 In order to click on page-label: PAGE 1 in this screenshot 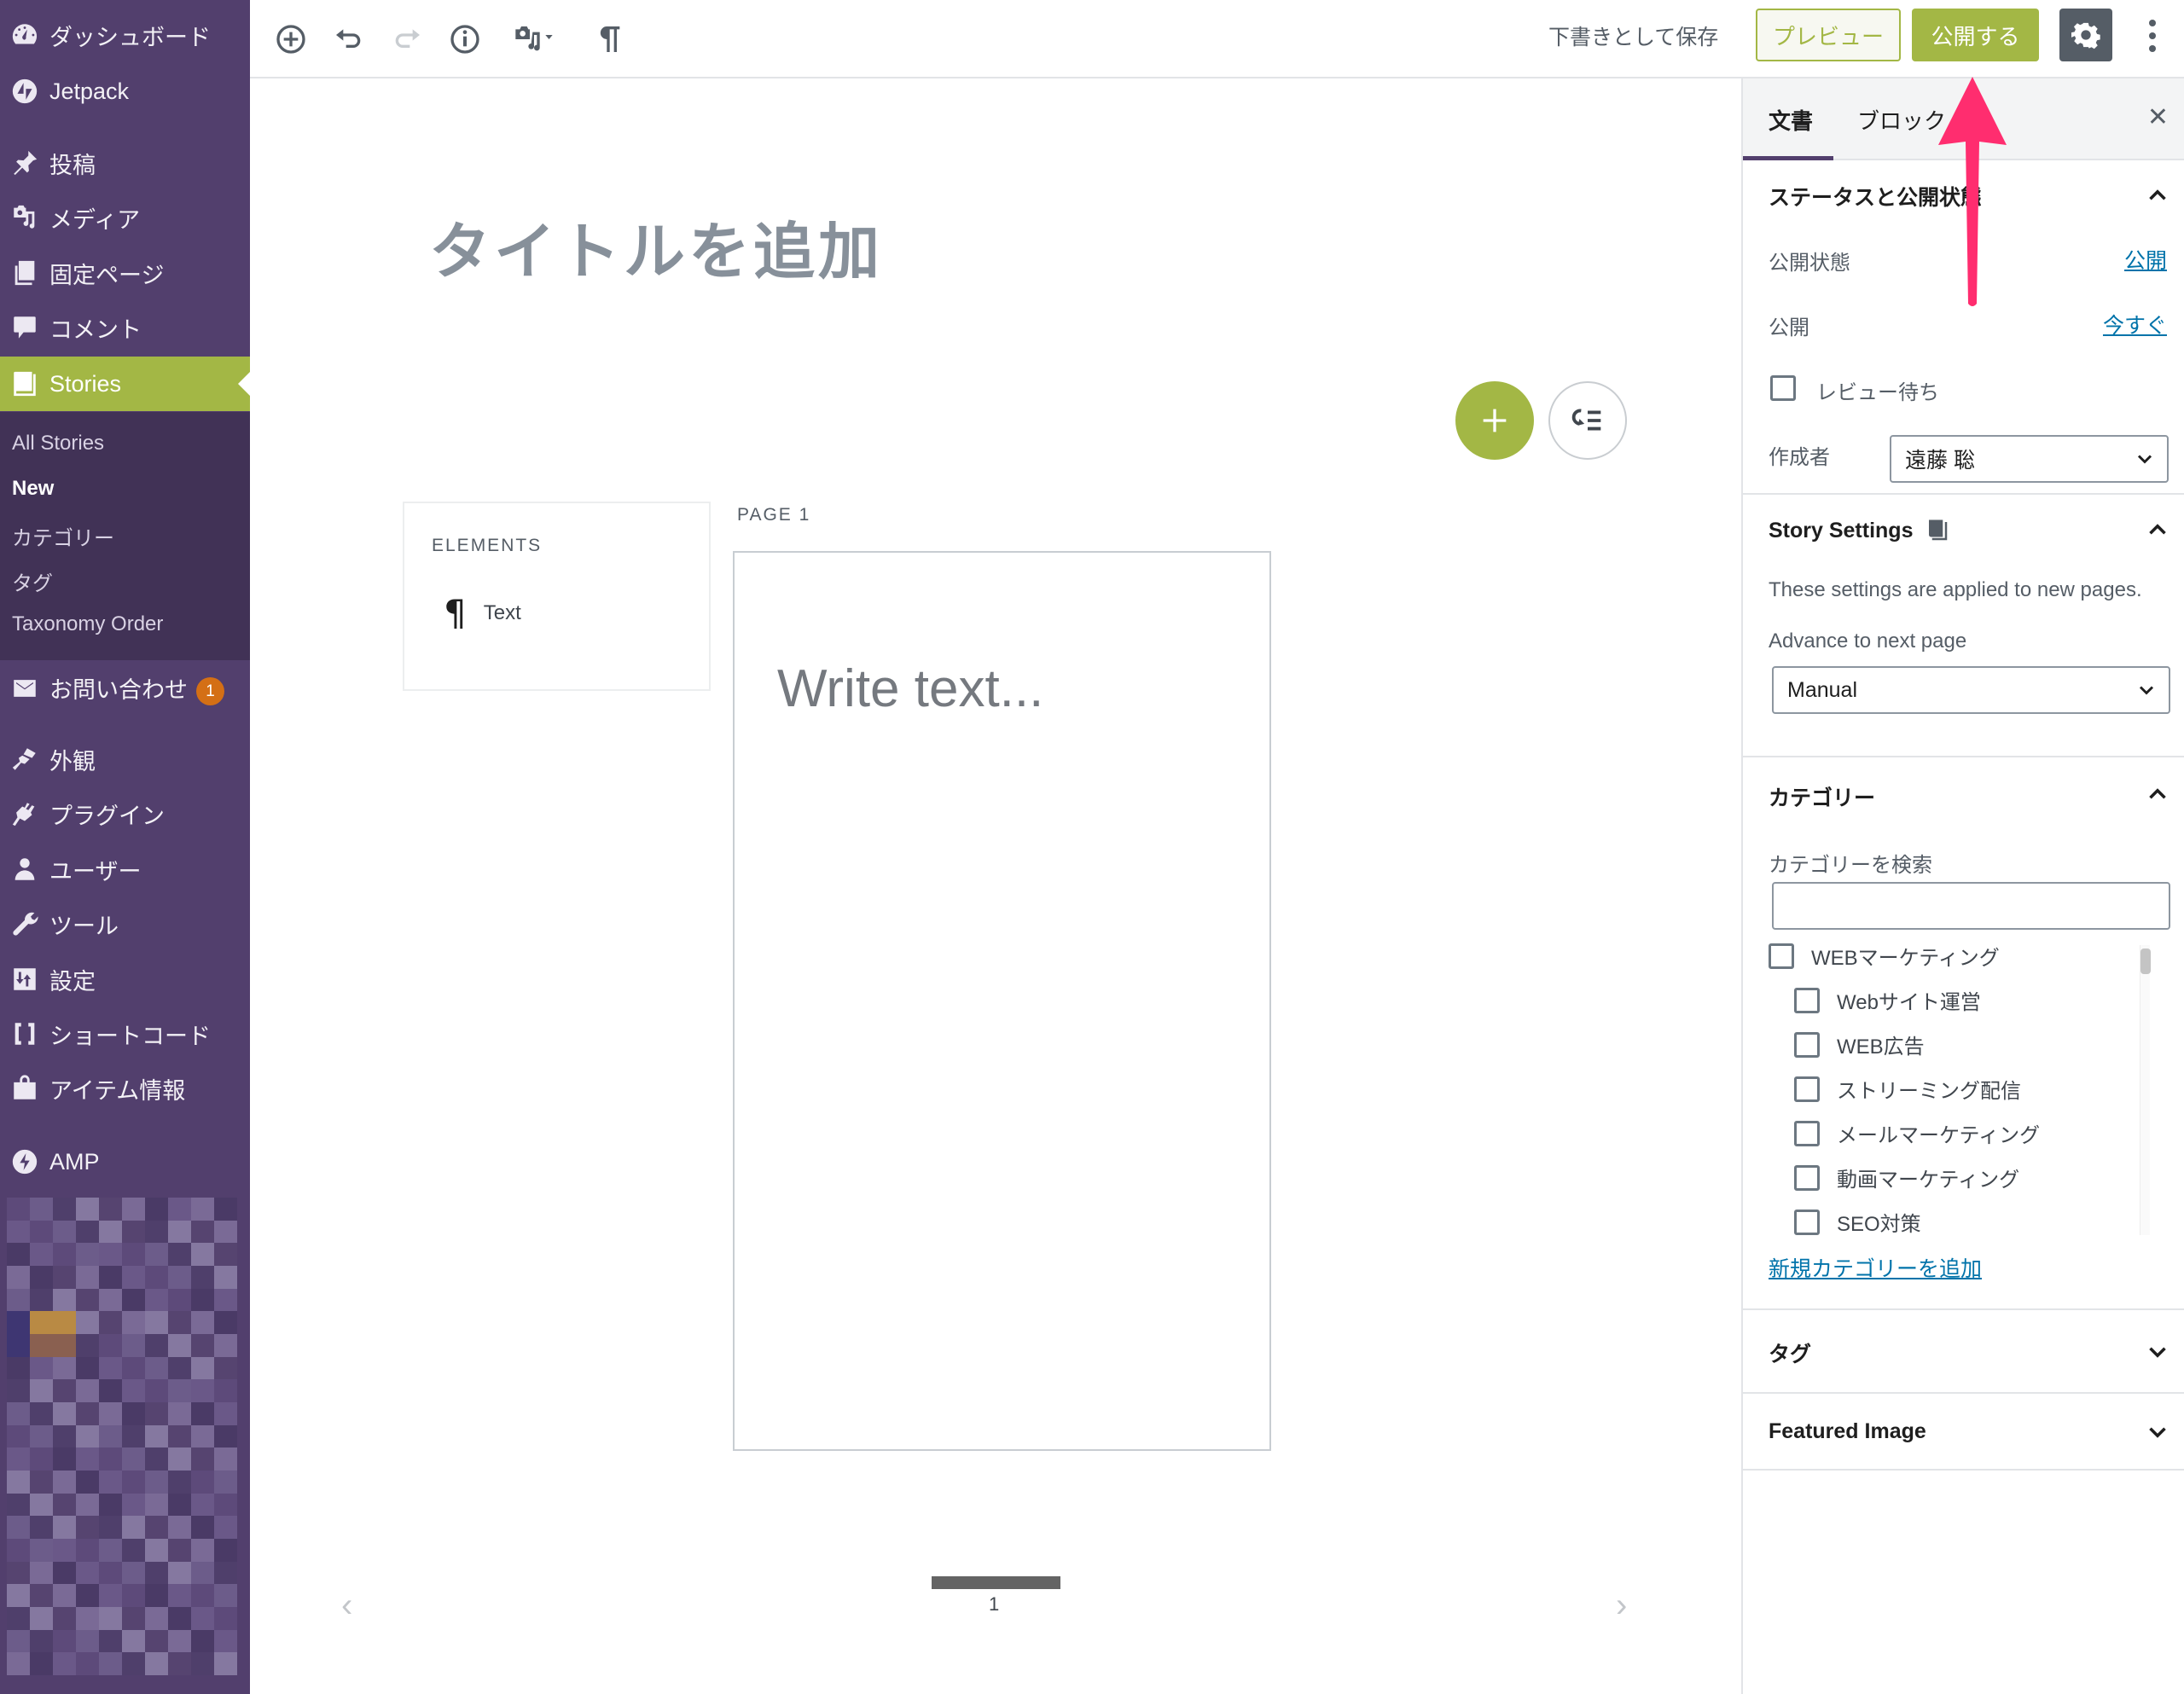, I will do `click(774, 515)`.